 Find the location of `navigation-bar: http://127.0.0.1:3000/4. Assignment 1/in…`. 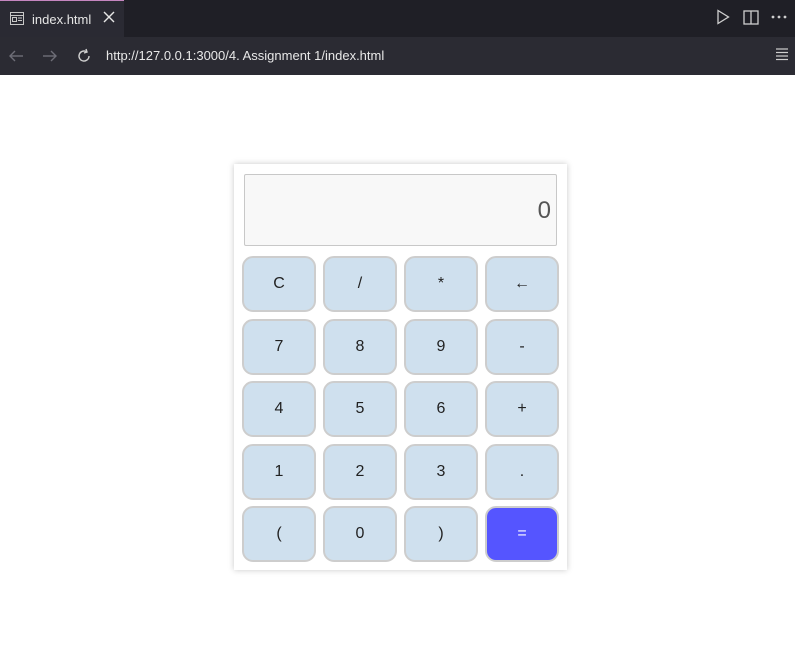

navigation-bar: http://127.0.0.1:3000/4. Assignment 1/in… is located at coordinates (397, 56).